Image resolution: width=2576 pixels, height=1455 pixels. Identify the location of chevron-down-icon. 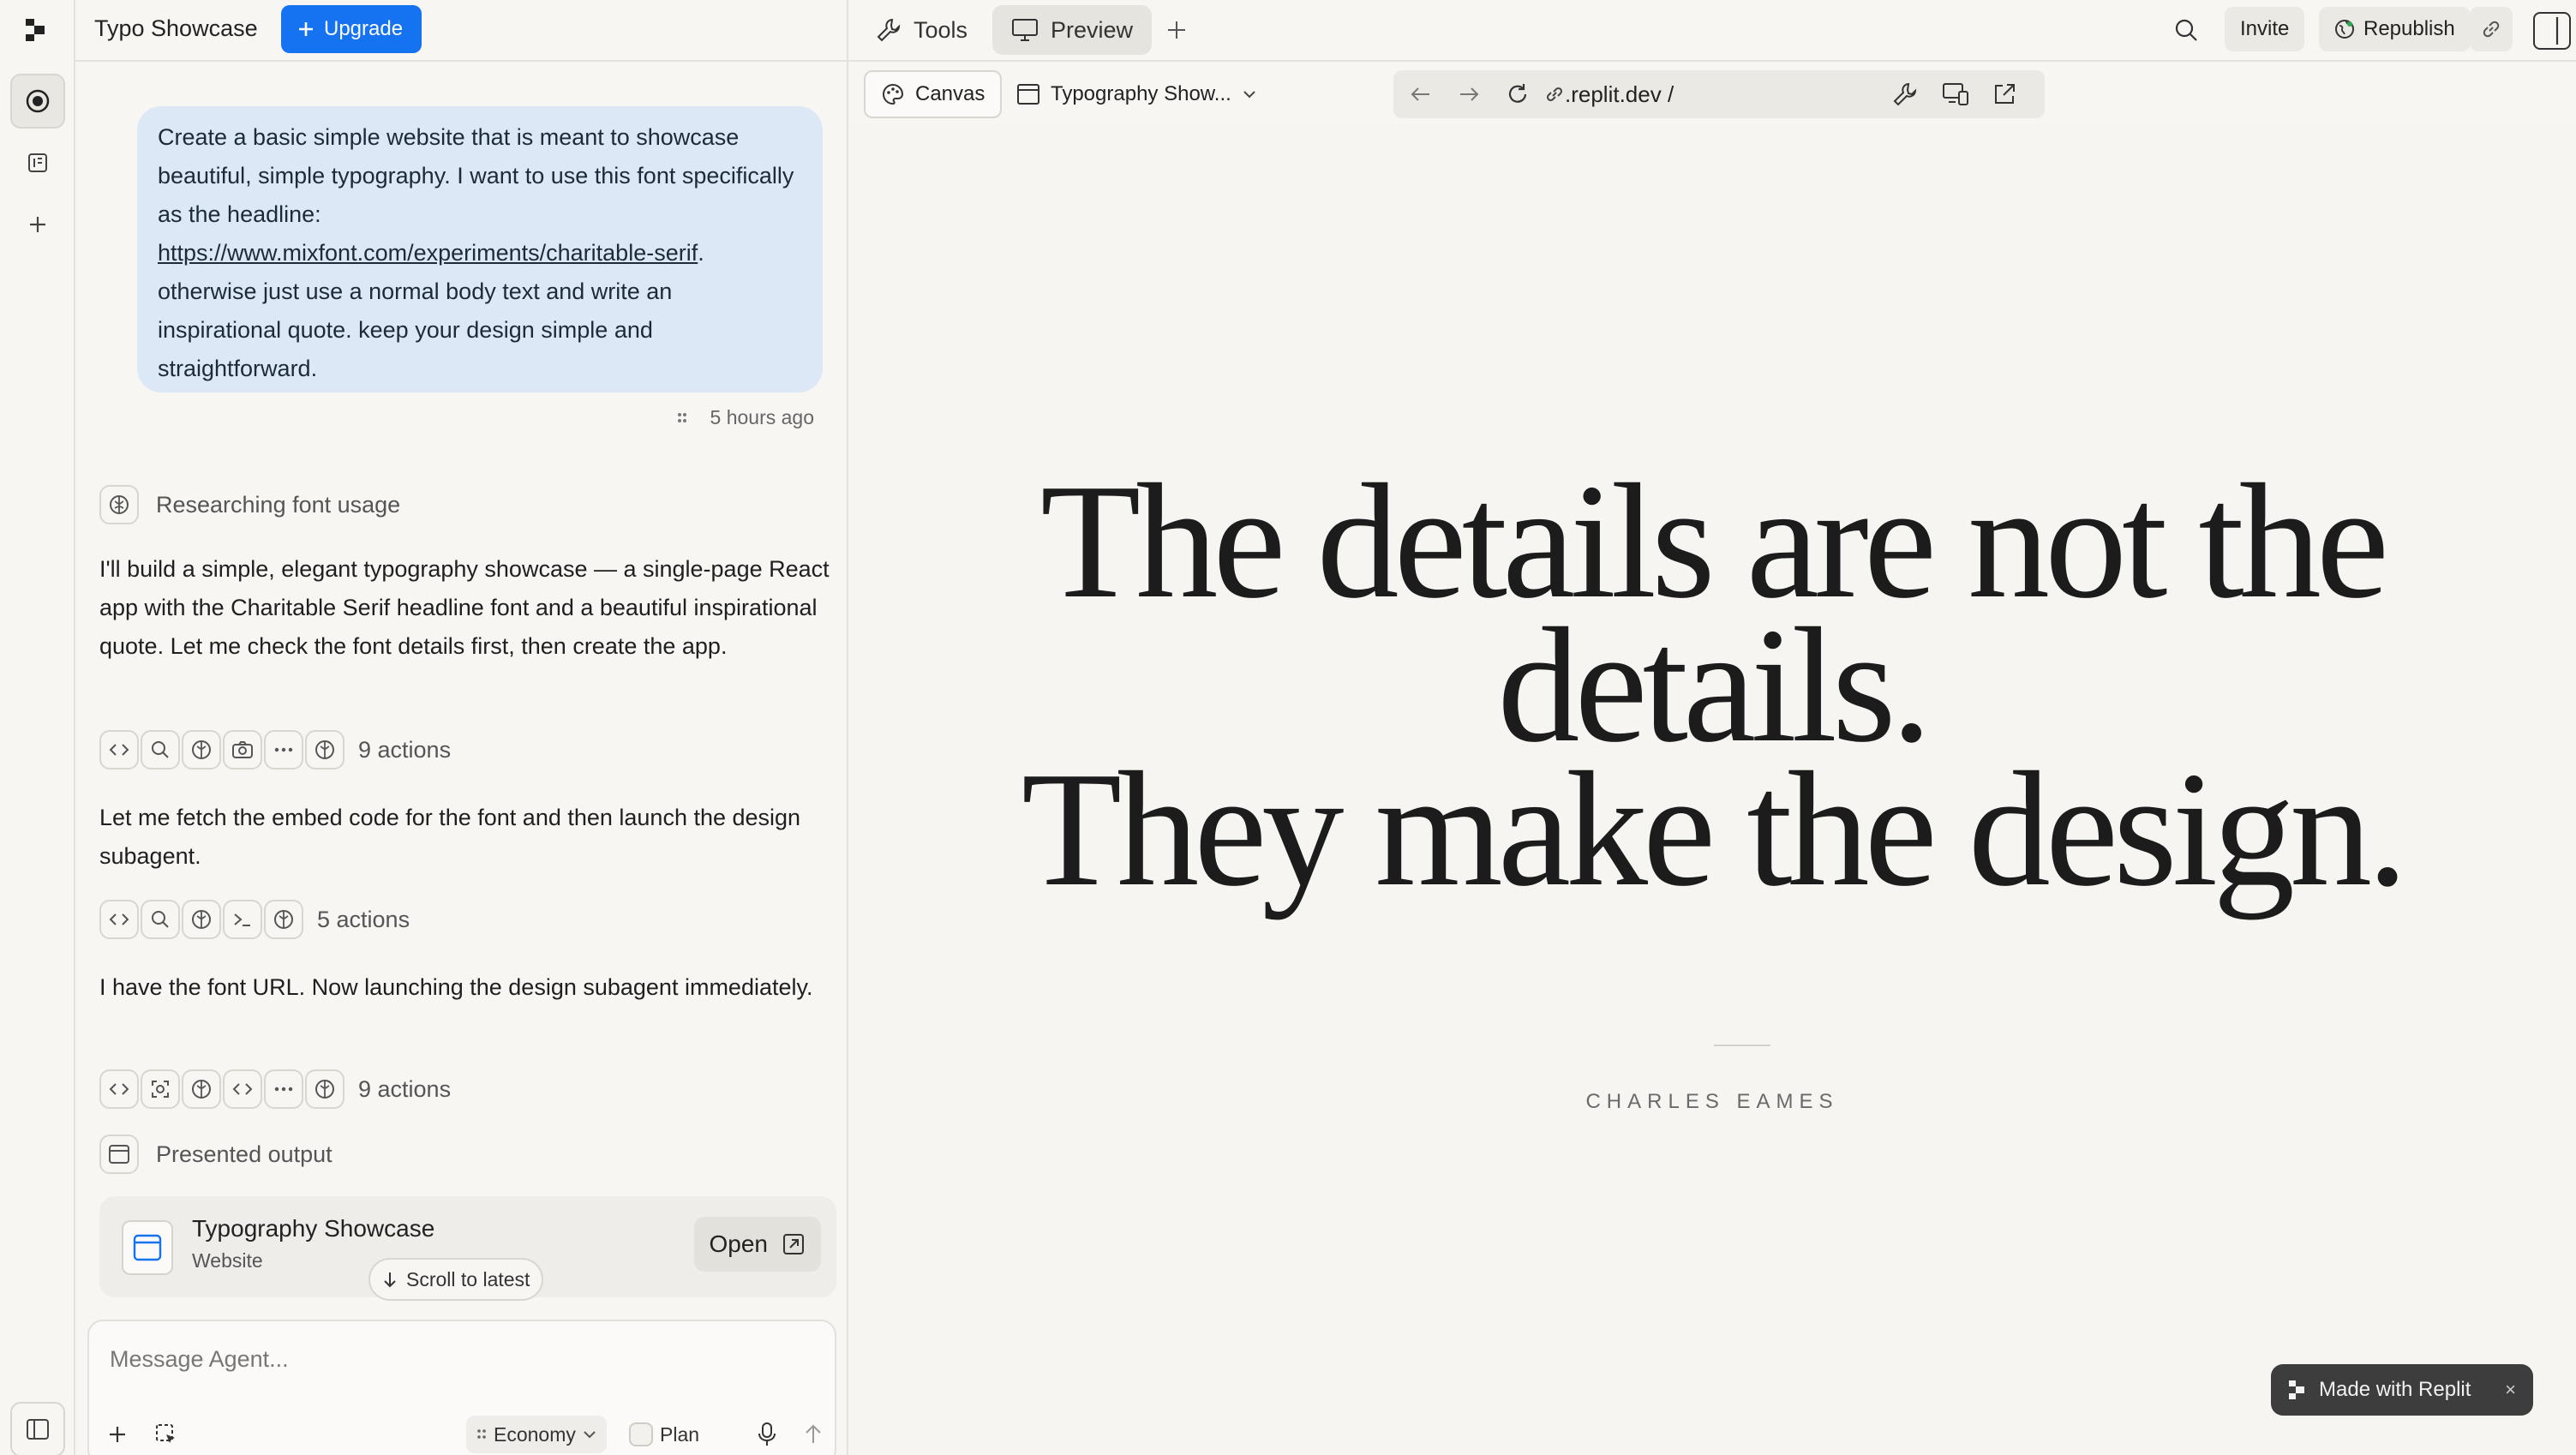
(590, 1435).